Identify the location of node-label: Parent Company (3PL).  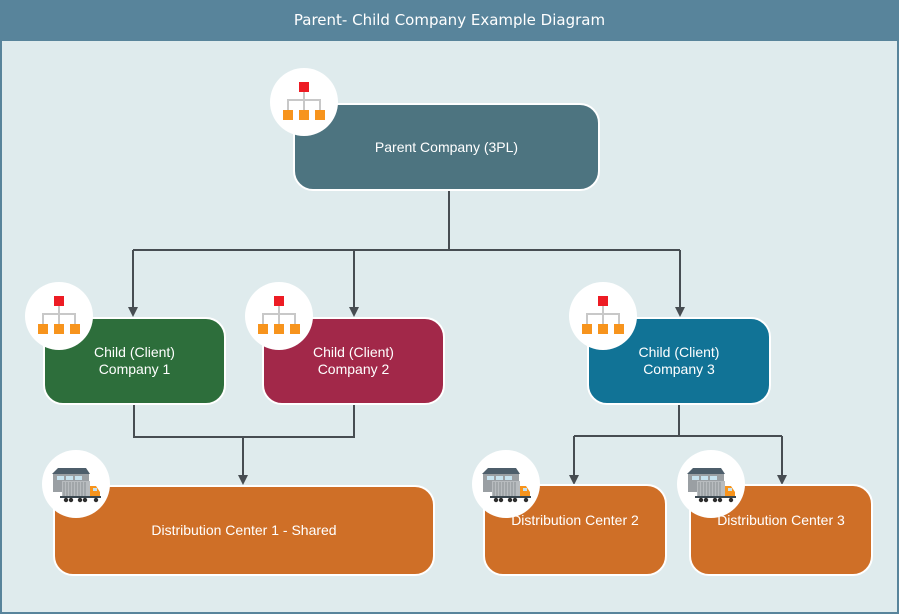
(446, 146).